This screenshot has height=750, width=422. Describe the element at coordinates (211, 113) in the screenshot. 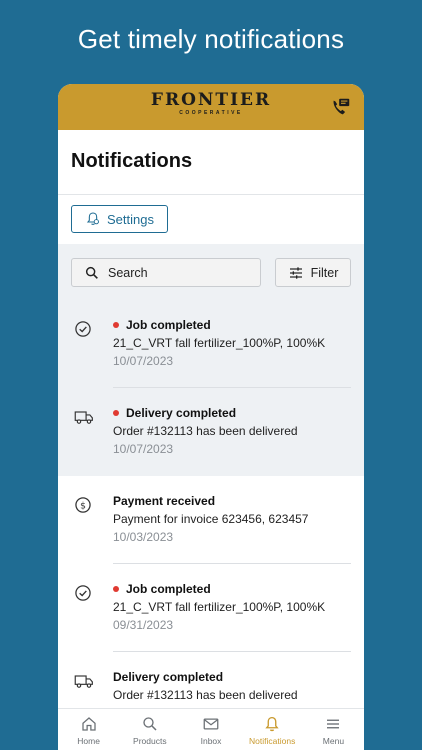

I see `logo-subtitle: COOPERATIVE` at that location.